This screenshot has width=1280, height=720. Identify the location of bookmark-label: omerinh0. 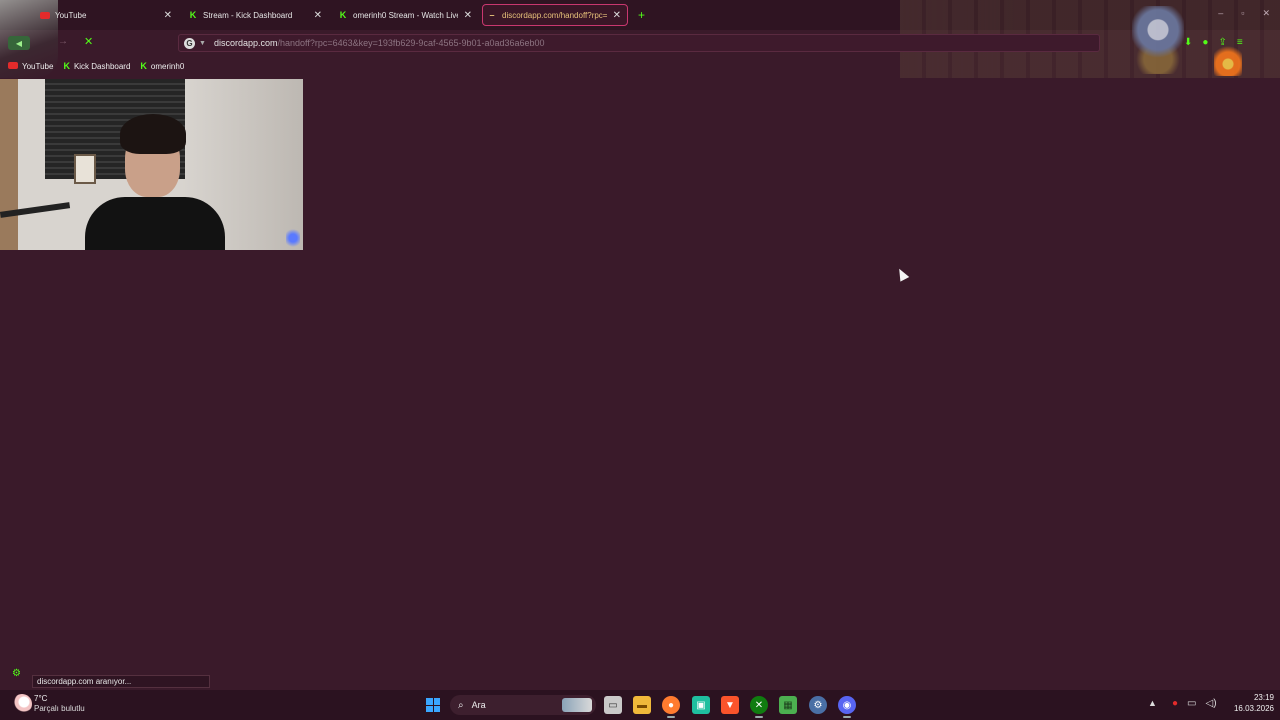
(167, 66).